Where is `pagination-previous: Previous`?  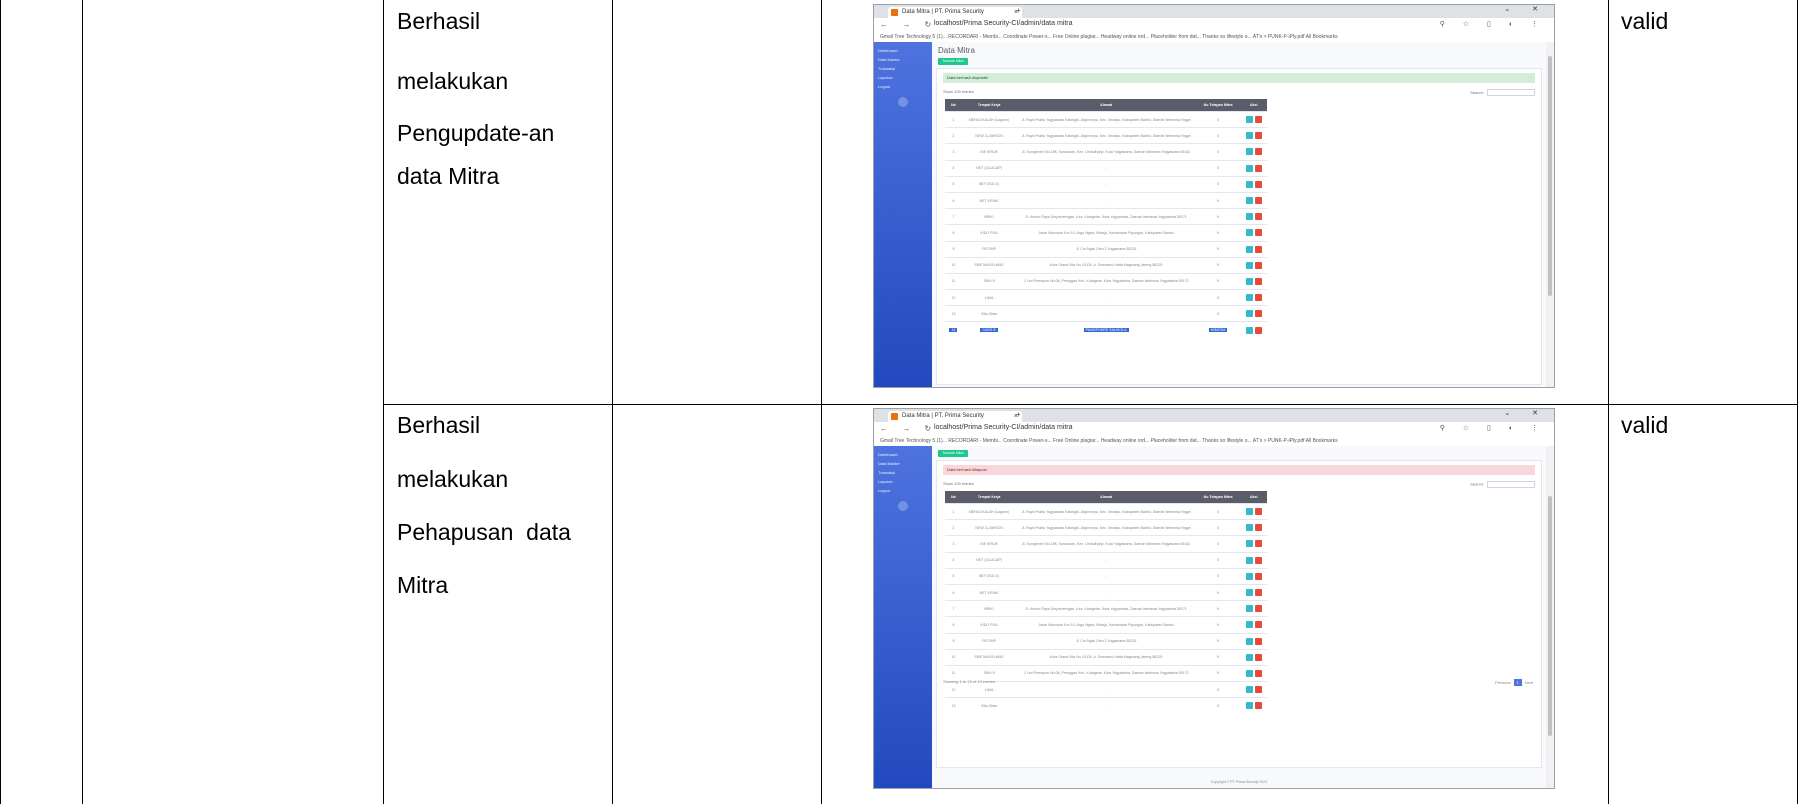 pagination-previous: Previous is located at coordinates (1503, 682).